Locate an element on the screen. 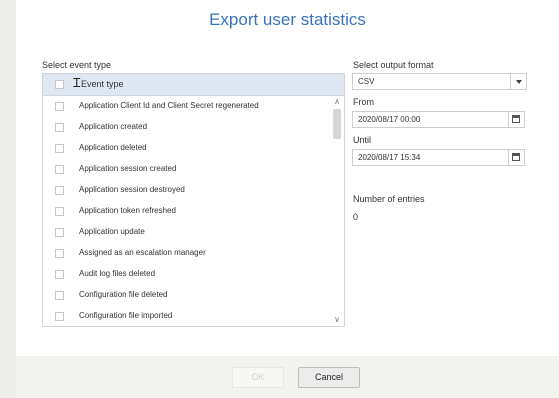 The width and height of the screenshot is (559, 398). list-item-label: Configuration file deleted is located at coordinates (123, 294).